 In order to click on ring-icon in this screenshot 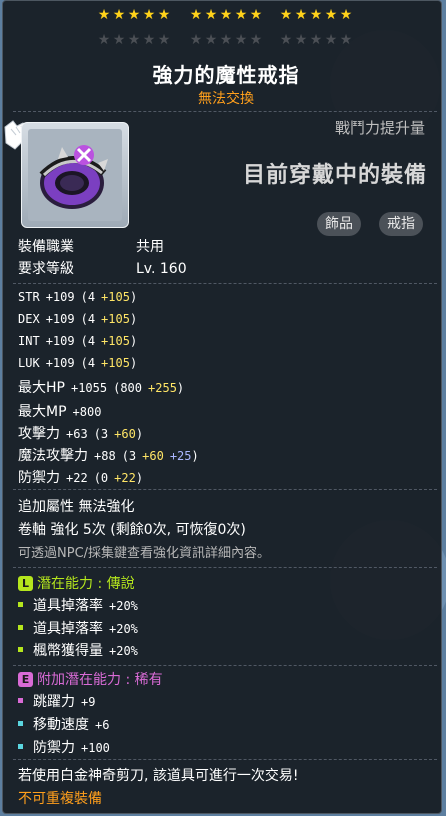, I will do `click(73, 177)`.